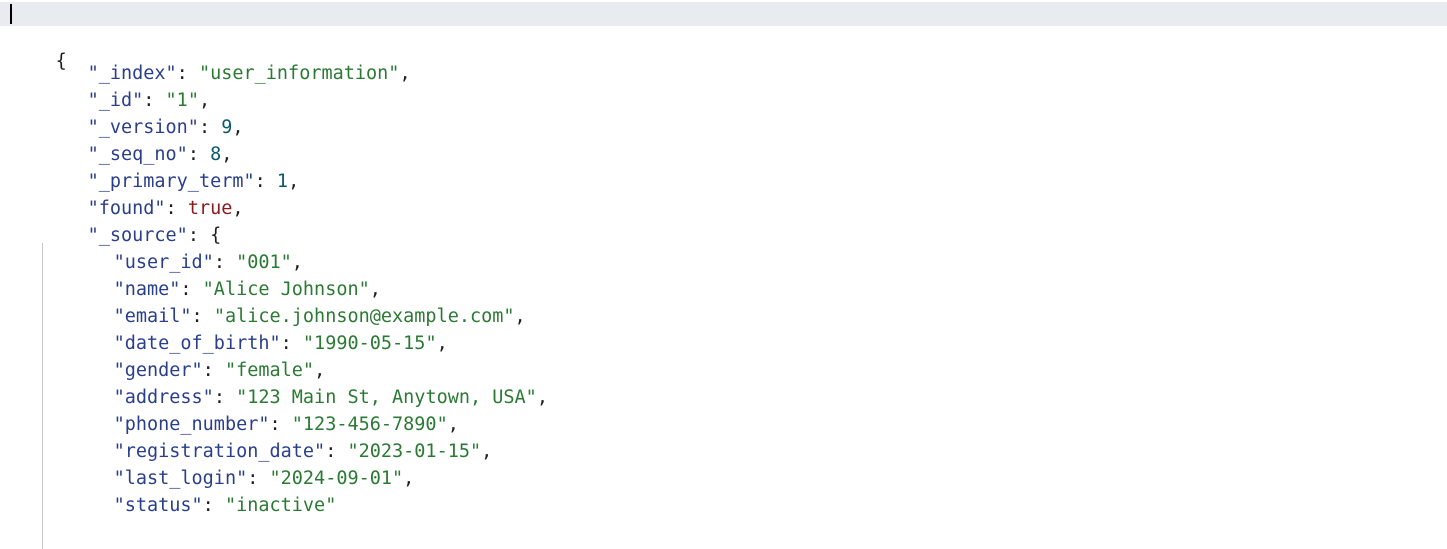 The width and height of the screenshot is (1447, 549). What do you see at coordinates (280, 505) in the screenshot?
I see `json-value: "inactive"` at bounding box center [280, 505].